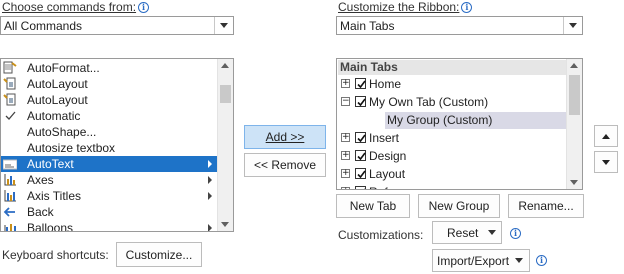  What do you see at coordinates (109, 196) in the screenshot?
I see `command-list-item: Axis Titles` at bounding box center [109, 196].